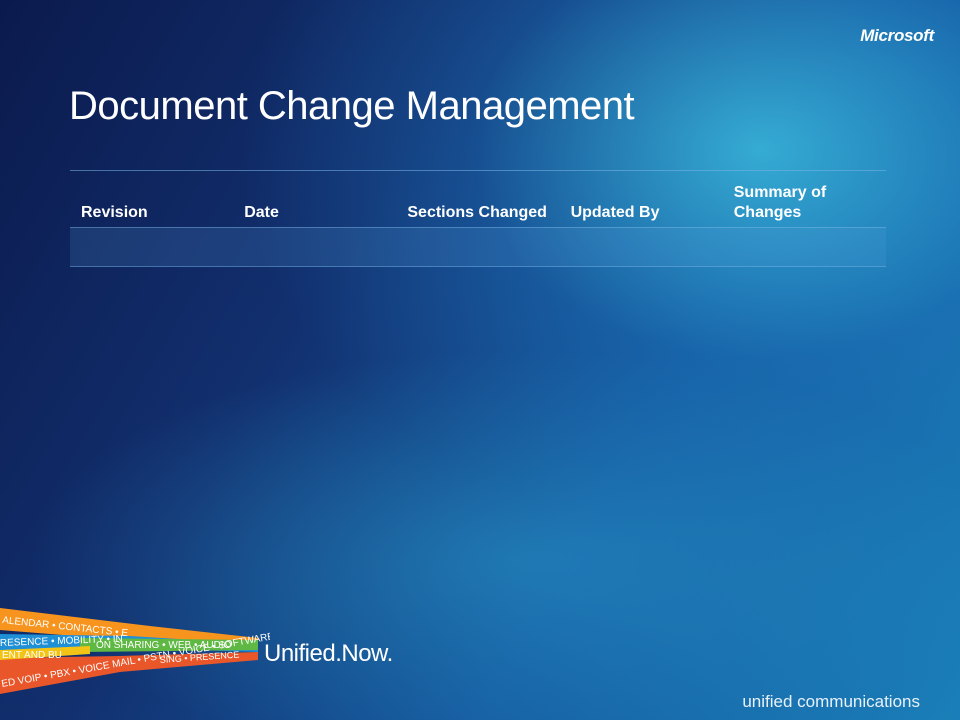 The width and height of the screenshot is (960, 720). Describe the element at coordinates (352, 106) in the screenshot. I see `page-title: Document Change Management` at that location.